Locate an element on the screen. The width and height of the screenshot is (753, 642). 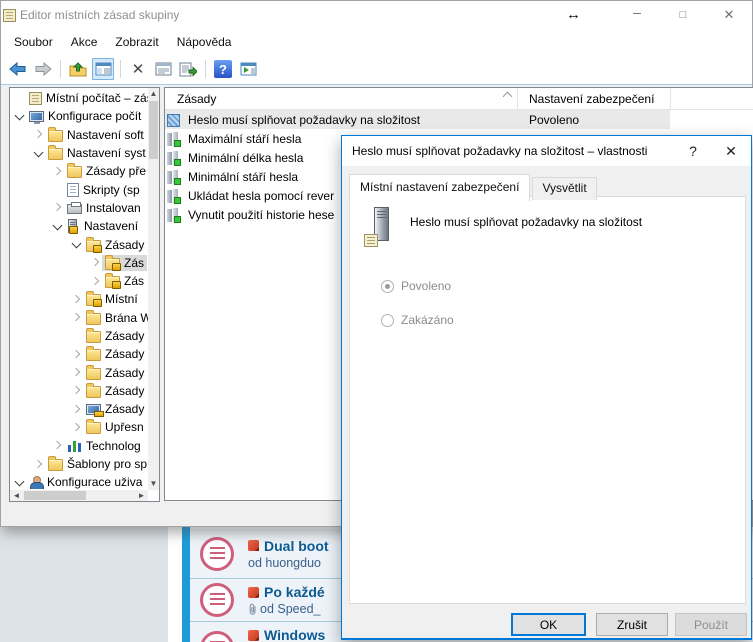
tree-item-software-settings: Nastavení soft is located at coordinates (79, 135).